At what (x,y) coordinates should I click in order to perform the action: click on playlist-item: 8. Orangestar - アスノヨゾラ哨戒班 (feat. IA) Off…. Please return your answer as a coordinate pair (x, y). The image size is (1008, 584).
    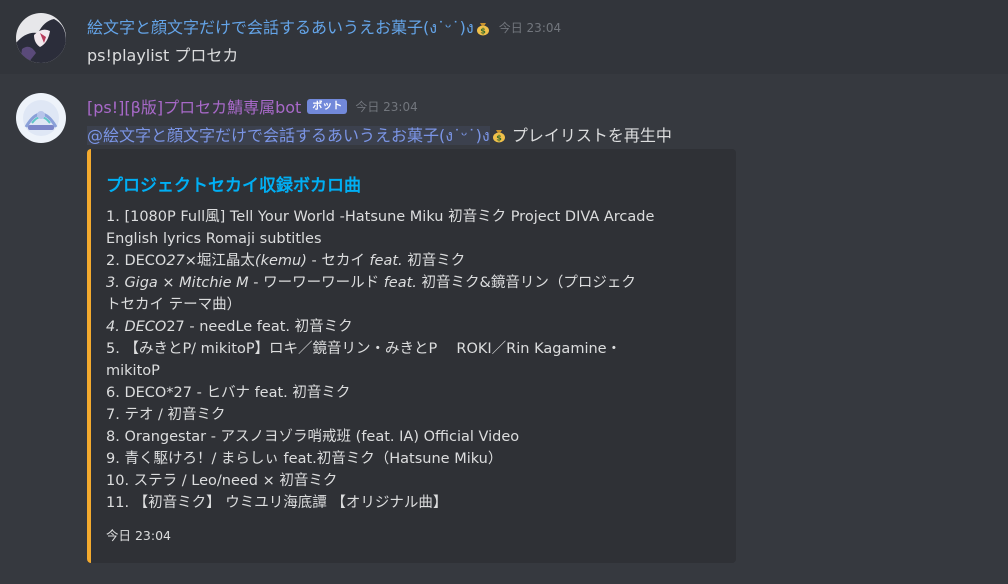
    Looking at the image, I should click on (313, 437).